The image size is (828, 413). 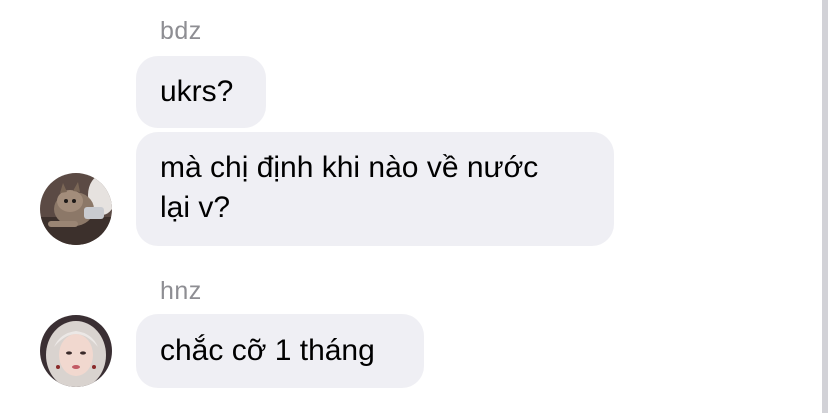 I want to click on sender-name: hnz, so click(x=181, y=291).